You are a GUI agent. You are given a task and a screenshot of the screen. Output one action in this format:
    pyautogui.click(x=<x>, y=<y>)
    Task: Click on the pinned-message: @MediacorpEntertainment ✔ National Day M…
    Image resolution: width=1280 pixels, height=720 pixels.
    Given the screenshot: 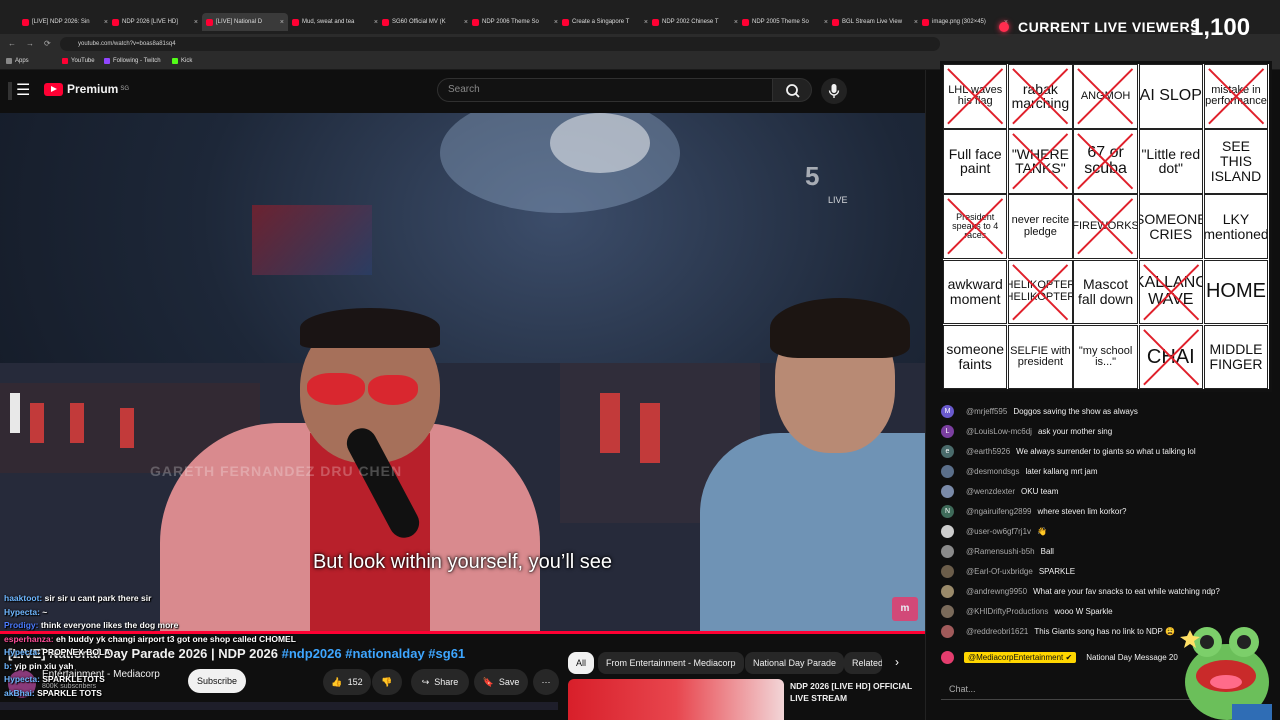 What is the action you would take?
    pyautogui.click(x=1059, y=657)
    